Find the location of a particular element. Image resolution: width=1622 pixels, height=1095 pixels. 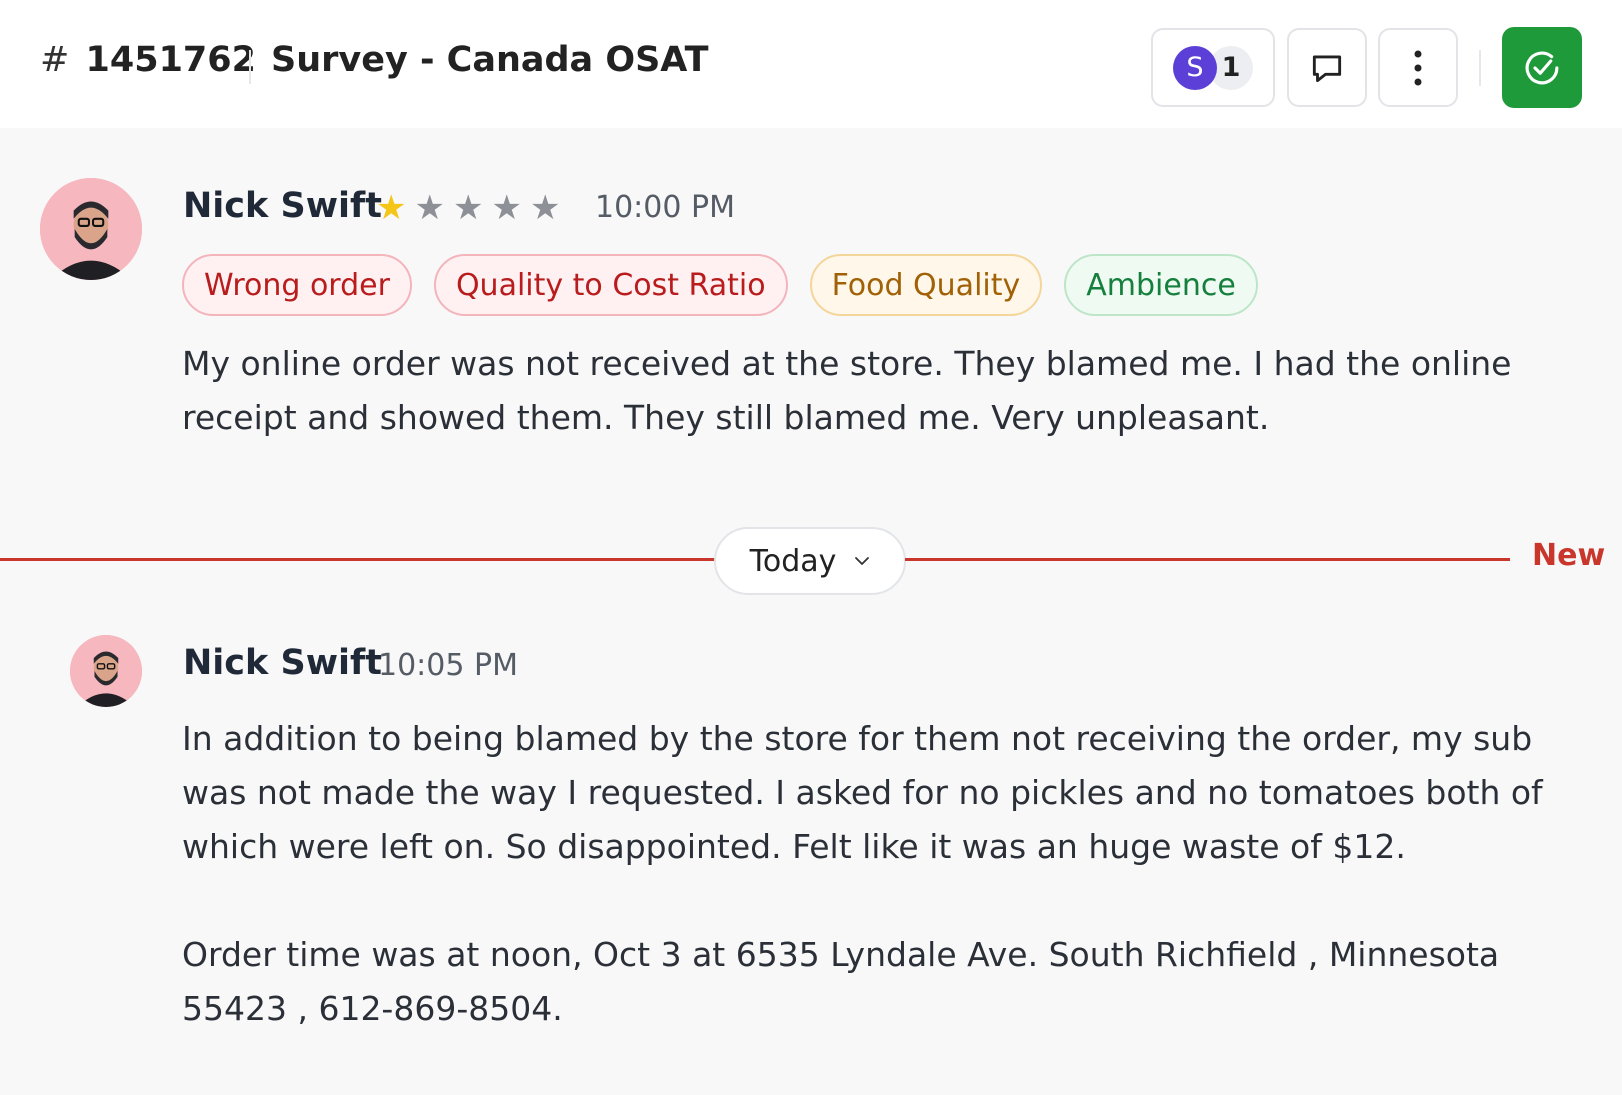

header-divider-right is located at coordinates (1480, 68).